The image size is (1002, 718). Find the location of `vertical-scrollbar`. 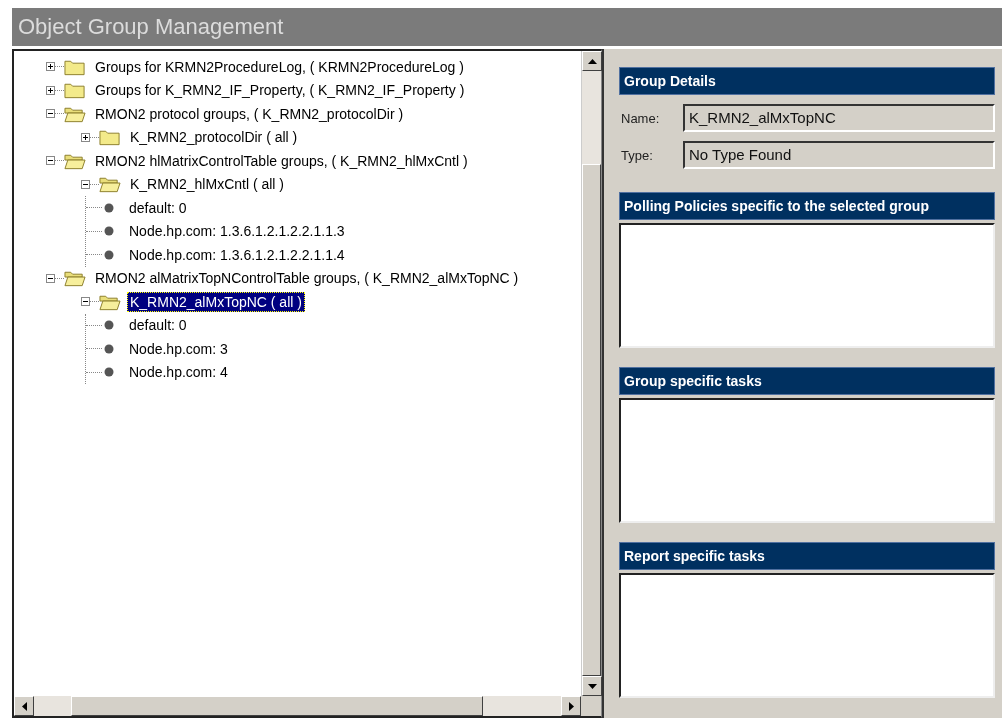

vertical-scrollbar is located at coordinates (591, 373).